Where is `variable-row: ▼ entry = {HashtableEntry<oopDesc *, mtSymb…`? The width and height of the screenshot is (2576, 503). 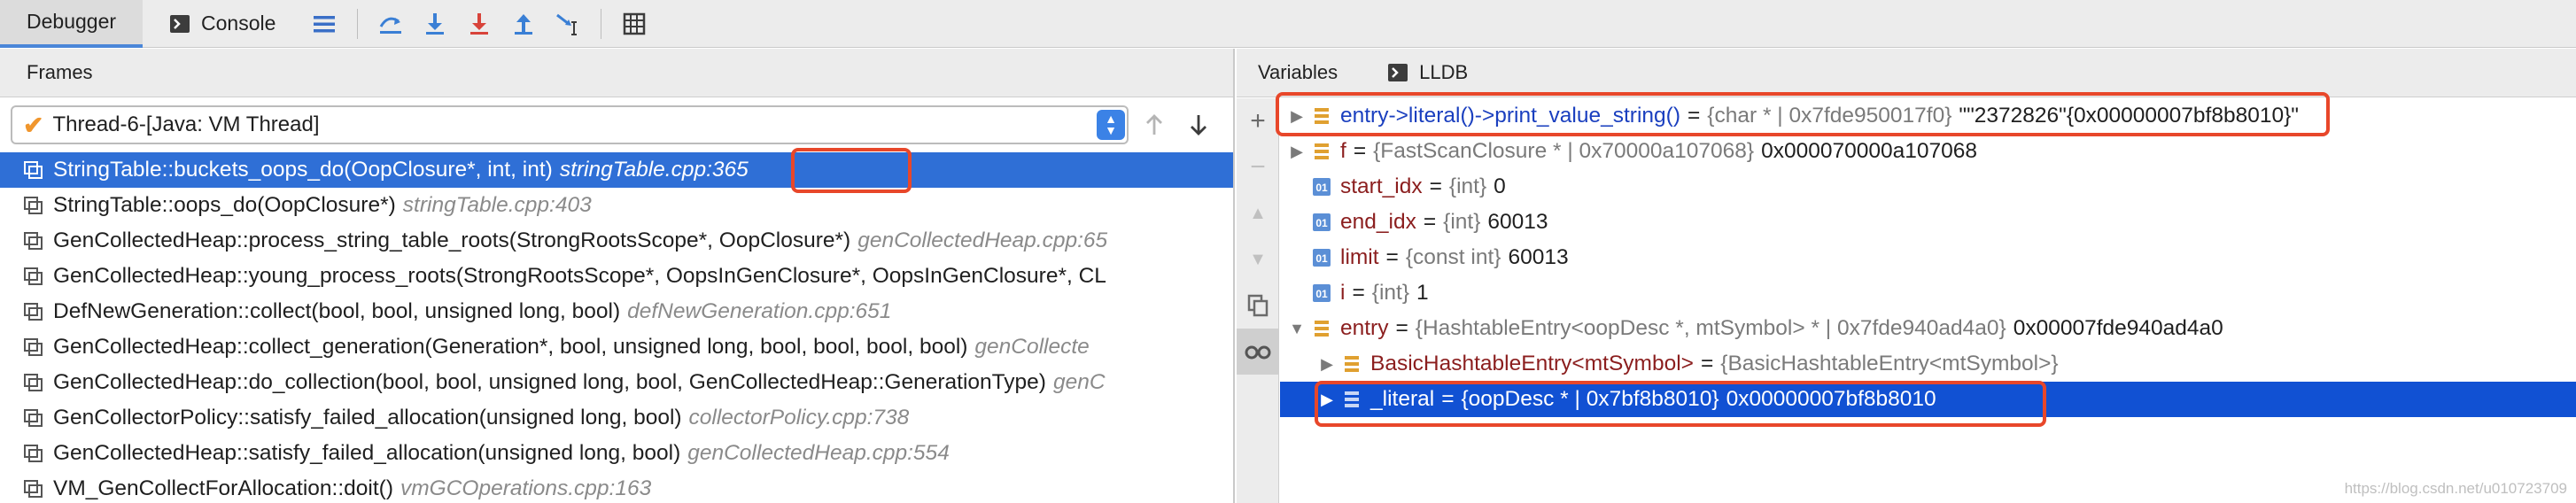 variable-row: ▼ entry = {HashtableEntry<oopDesc *, mtSymb… is located at coordinates (1928, 328).